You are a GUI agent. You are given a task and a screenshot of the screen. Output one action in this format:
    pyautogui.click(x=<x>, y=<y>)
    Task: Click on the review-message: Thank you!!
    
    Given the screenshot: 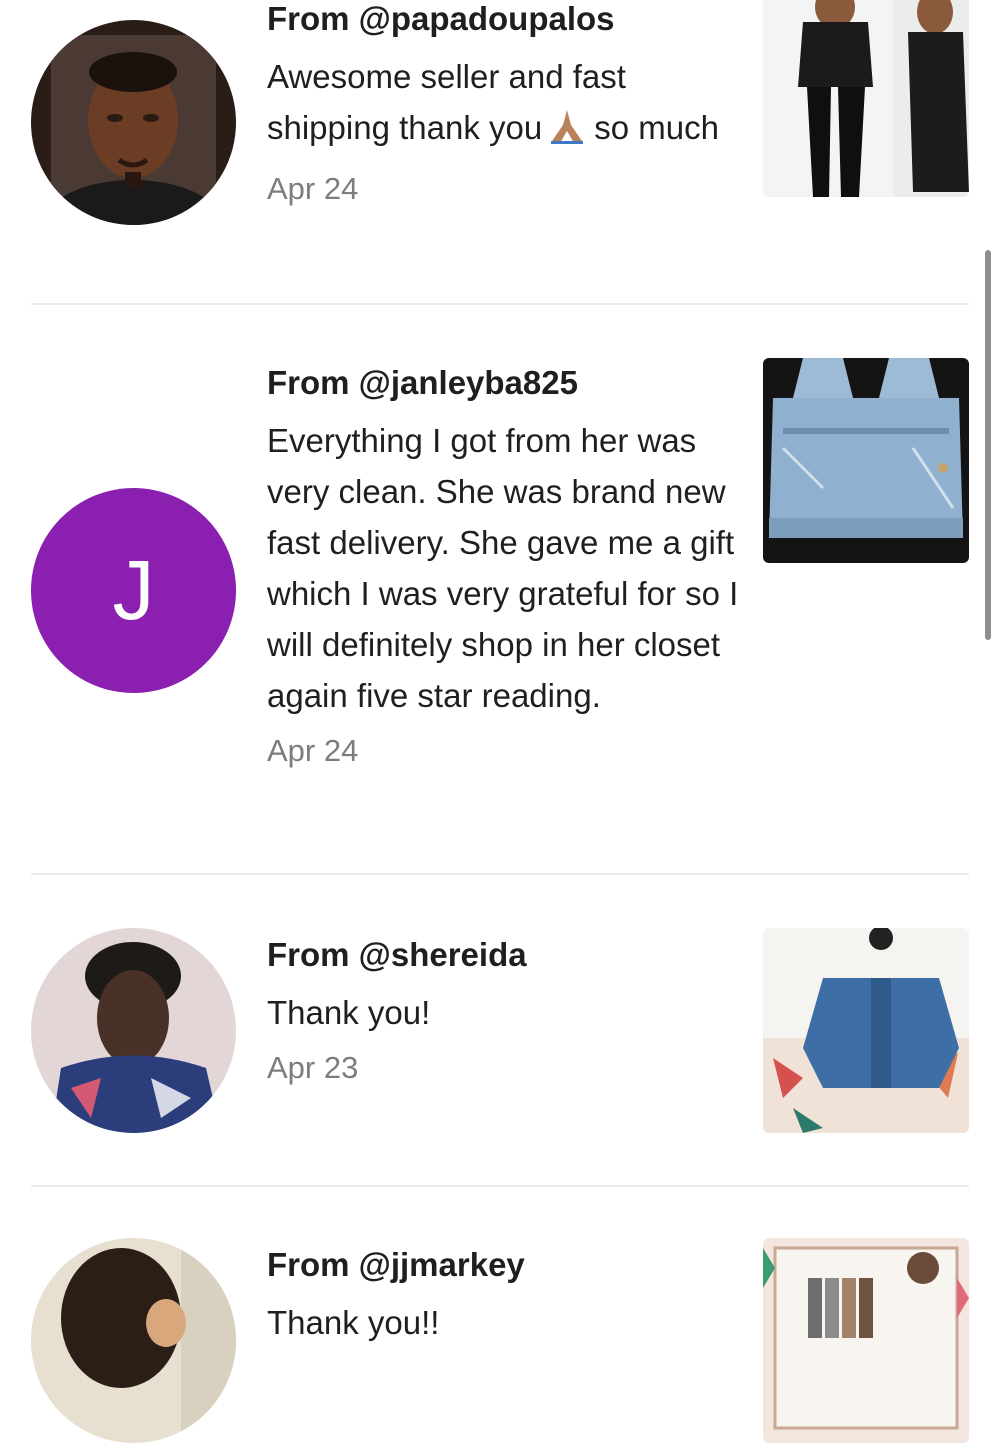 What is the action you would take?
    pyautogui.click(x=353, y=1322)
    